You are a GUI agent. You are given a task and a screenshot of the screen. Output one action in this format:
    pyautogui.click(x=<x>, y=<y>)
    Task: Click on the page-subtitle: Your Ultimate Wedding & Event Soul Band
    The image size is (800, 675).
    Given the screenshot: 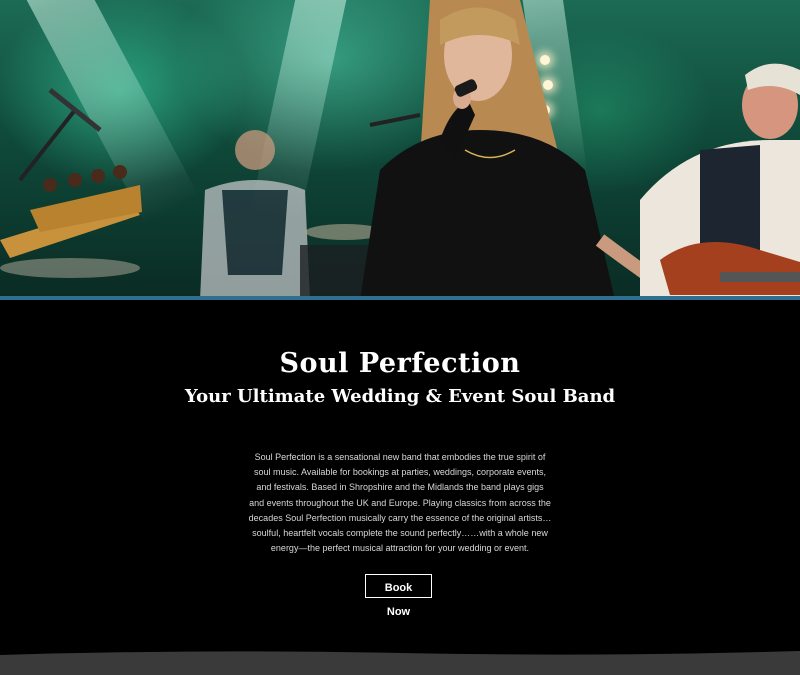 What is the action you would take?
    pyautogui.click(x=400, y=396)
    